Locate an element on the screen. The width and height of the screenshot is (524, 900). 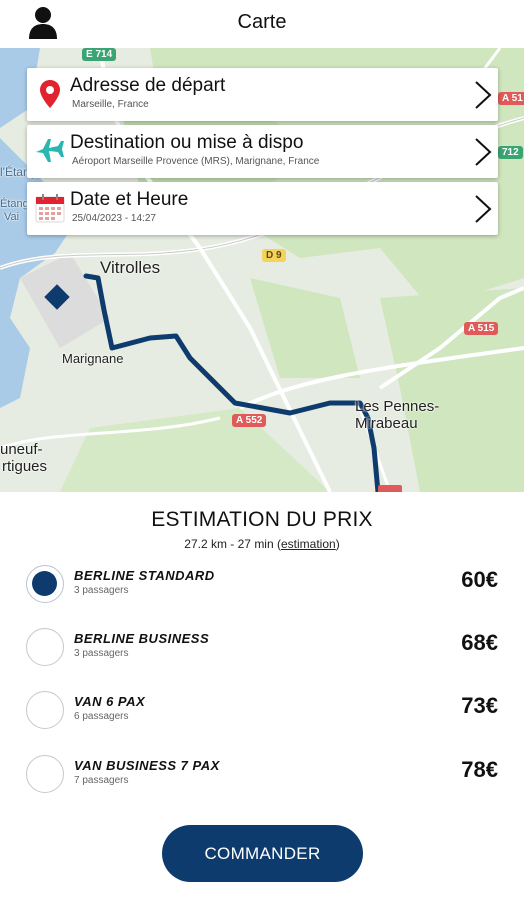
option-name: VAN BUSINESS 7 PAX is located at coordinates (147, 765).